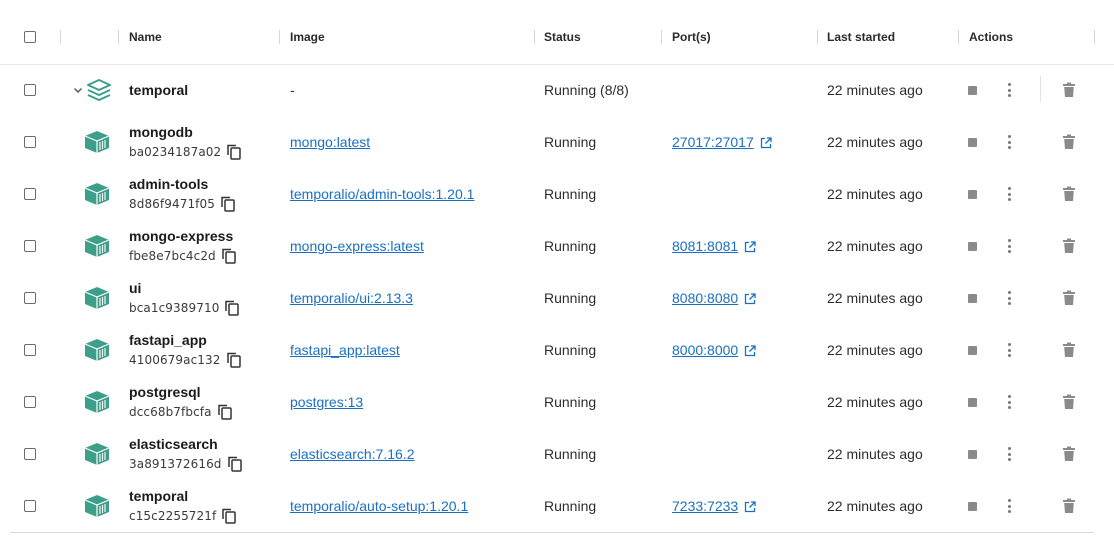 The image size is (1114, 536). What do you see at coordinates (382, 194) in the screenshot?
I see `image-link: temporalio/admin-tools:1.20.1` at bounding box center [382, 194].